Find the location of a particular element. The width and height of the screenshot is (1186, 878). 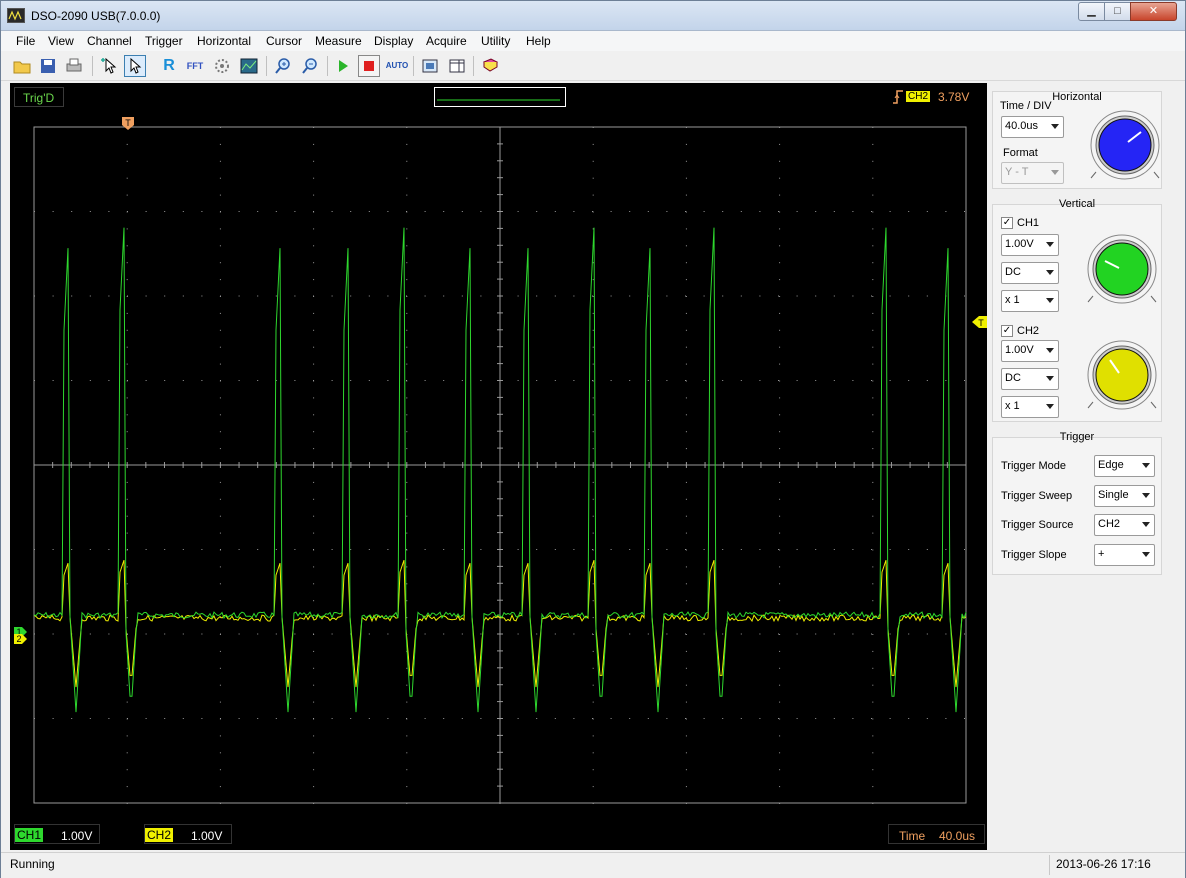

minimize-button: ▁ is located at coordinates (1091, 11).